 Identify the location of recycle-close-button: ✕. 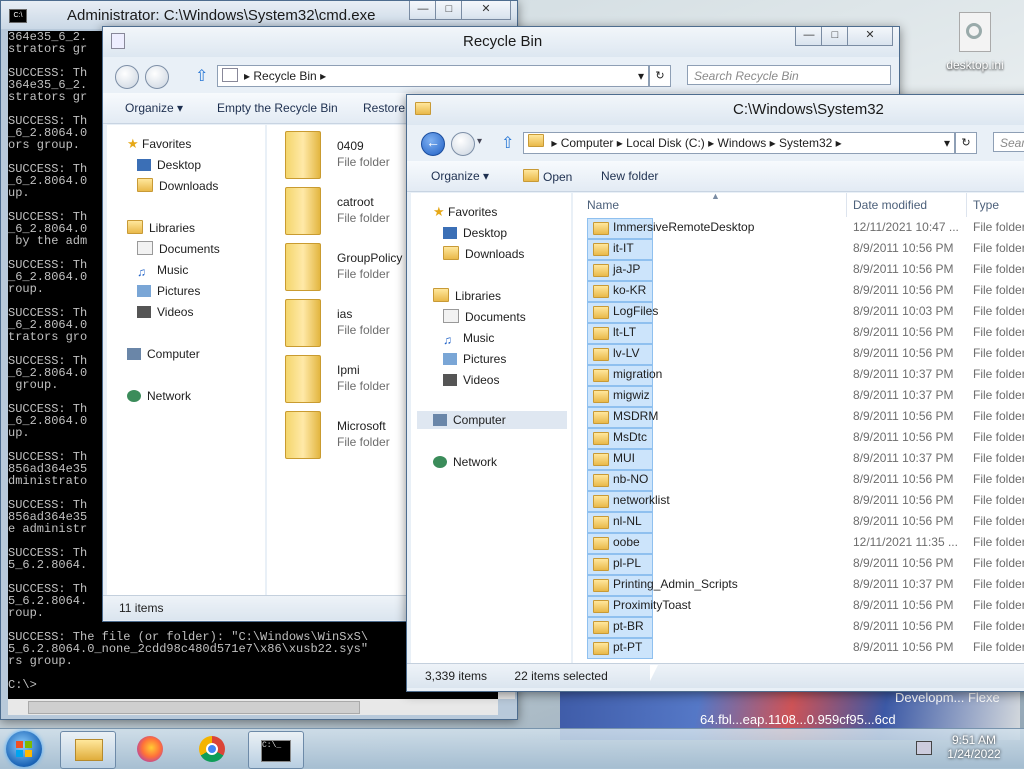
(870, 36).